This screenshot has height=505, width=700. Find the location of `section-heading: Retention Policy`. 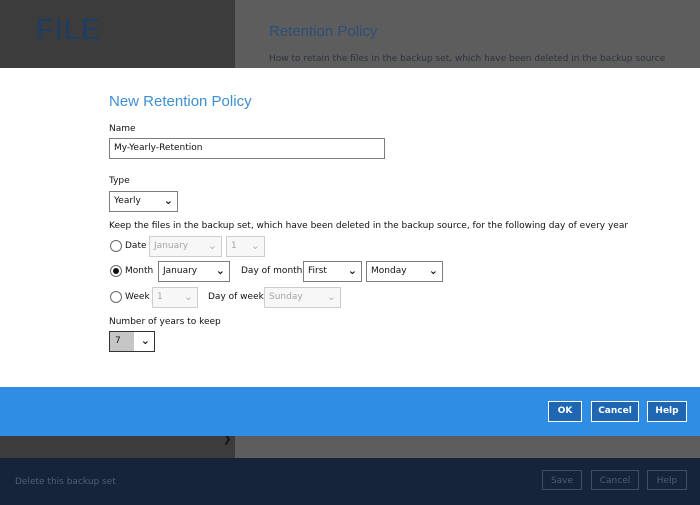

section-heading: Retention Policy is located at coordinates (323, 31).